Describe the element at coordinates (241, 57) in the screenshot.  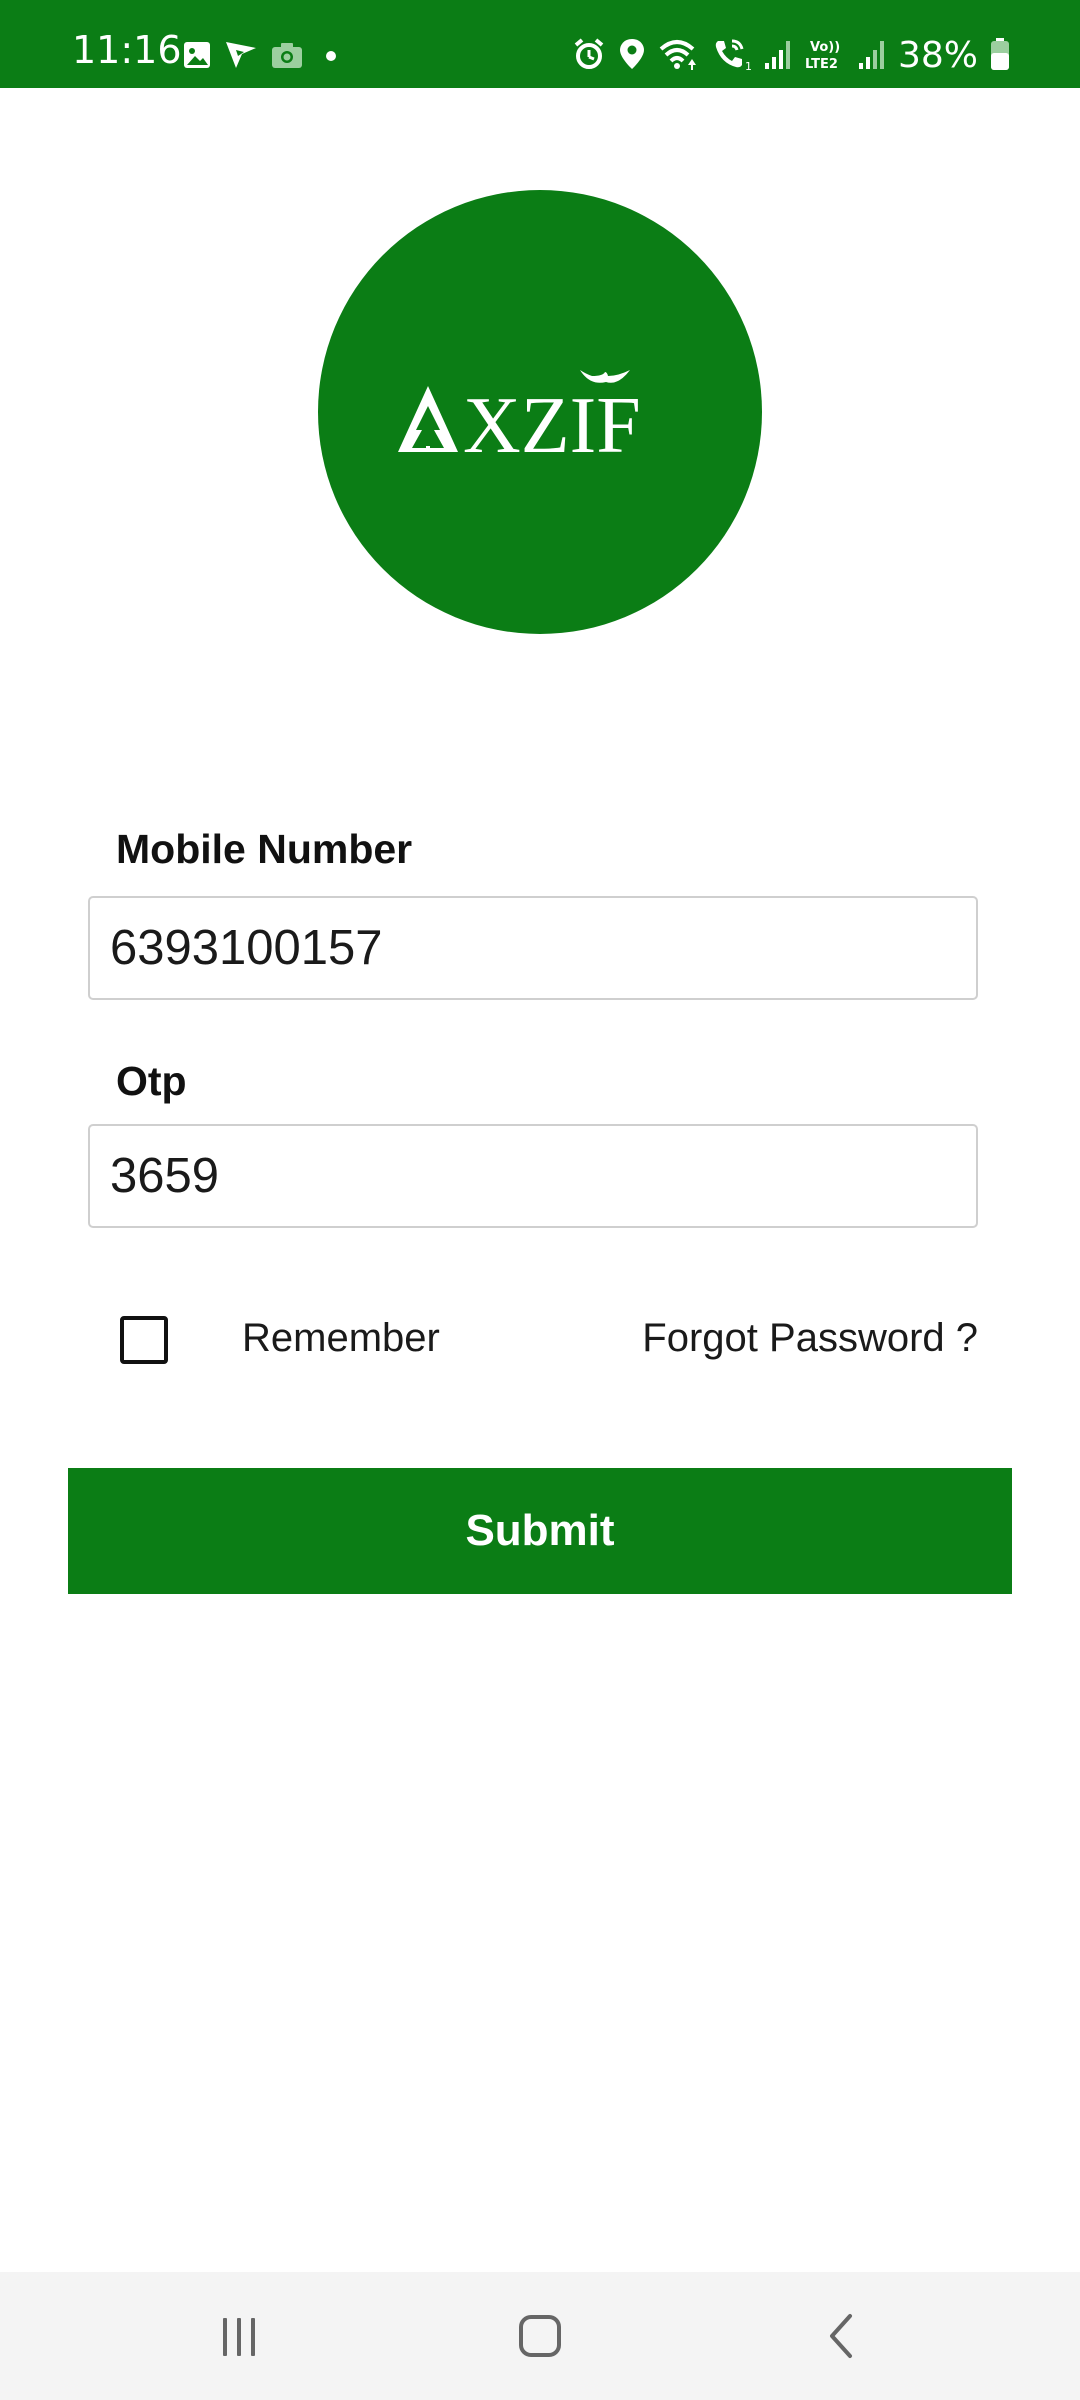
I see `navigation-flag-icon` at that location.